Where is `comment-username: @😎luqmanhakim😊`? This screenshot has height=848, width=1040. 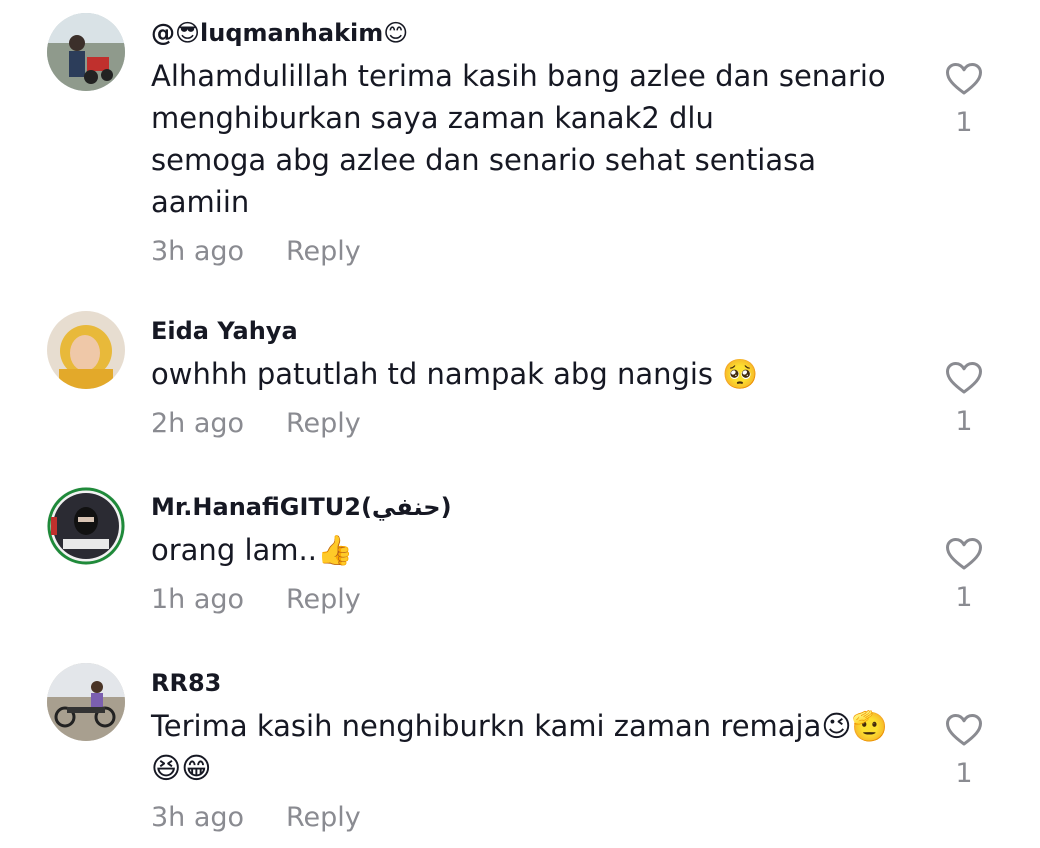 comment-username: @😎luqmanhakim😊 is located at coordinates (279, 33).